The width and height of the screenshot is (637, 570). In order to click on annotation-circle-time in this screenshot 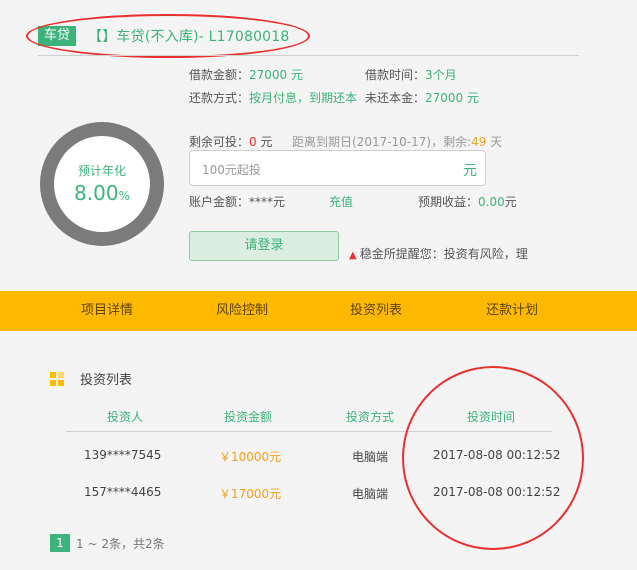, I will do `click(493, 458)`.